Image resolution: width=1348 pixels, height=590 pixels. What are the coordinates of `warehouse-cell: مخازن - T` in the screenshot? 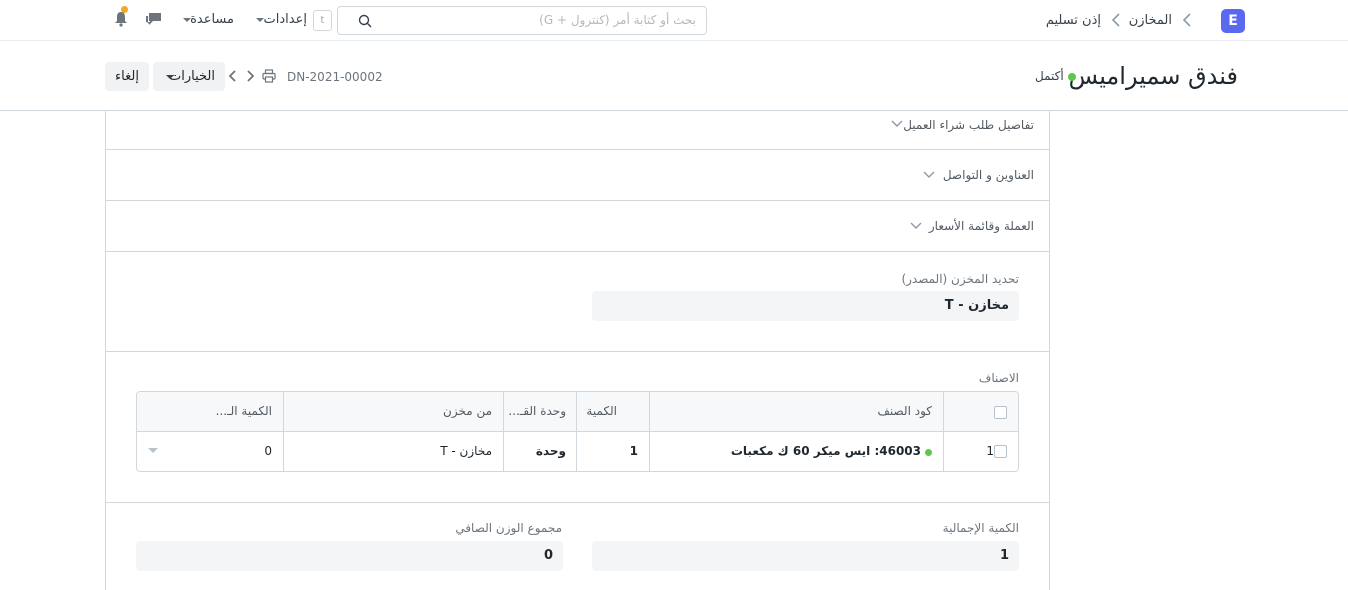 It's located at (466, 451).